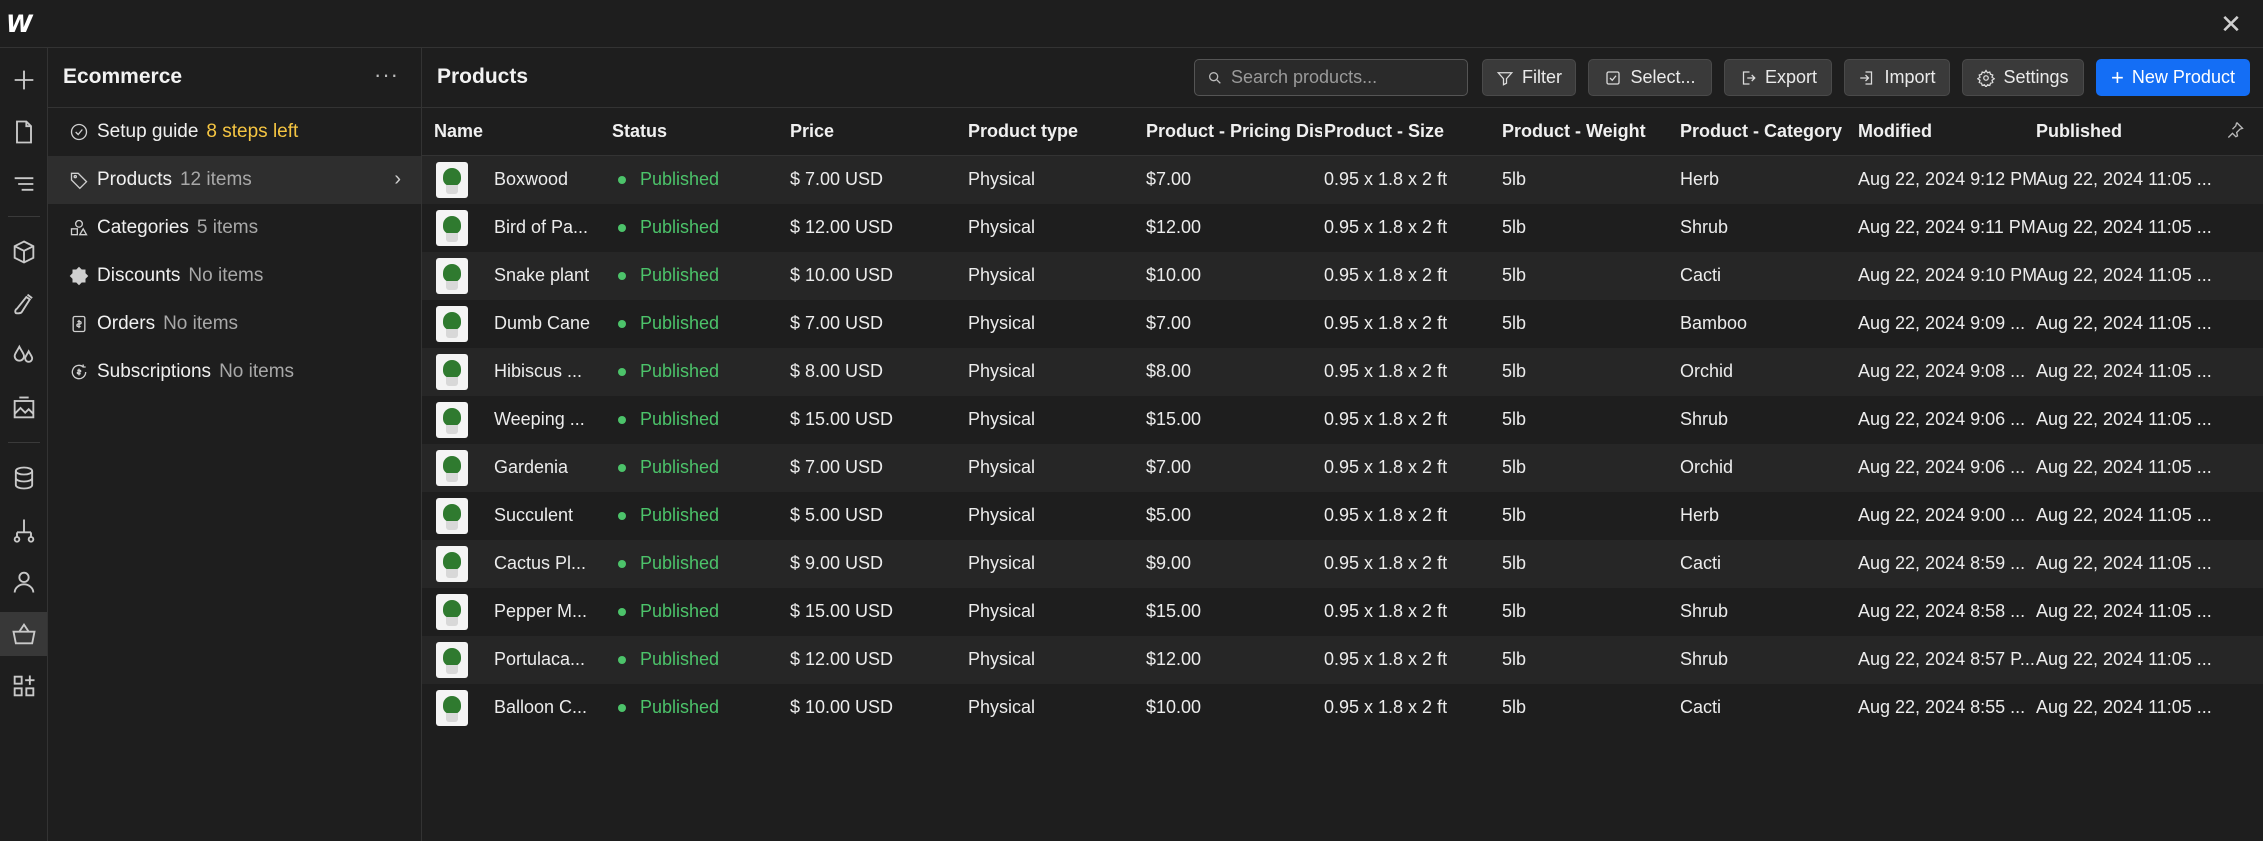 The width and height of the screenshot is (2263, 841). Describe the element at coordinates (24, 408) in the screenshot. I see `image-icon` at that location.